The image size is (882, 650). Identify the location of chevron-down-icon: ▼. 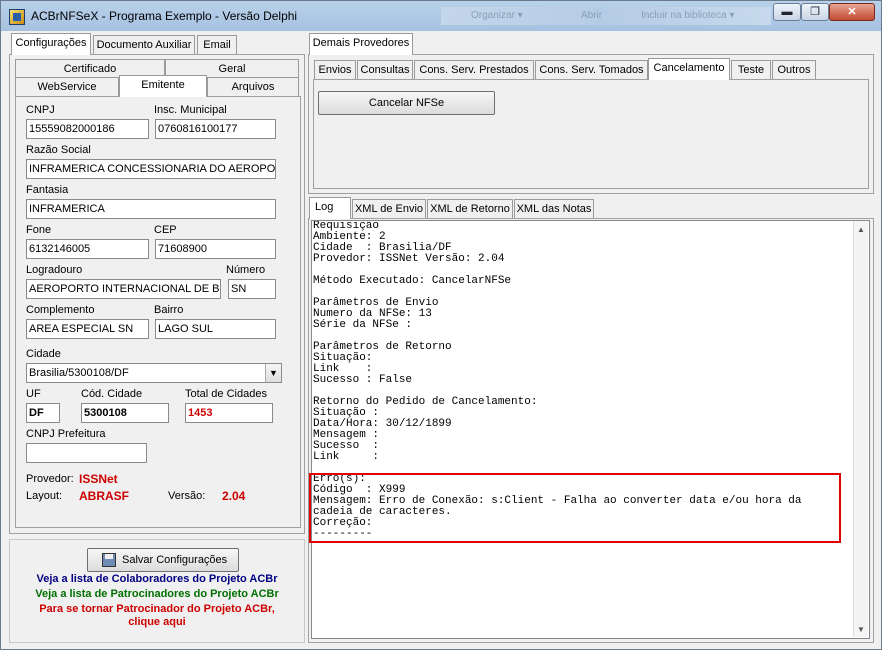
(273, 373).